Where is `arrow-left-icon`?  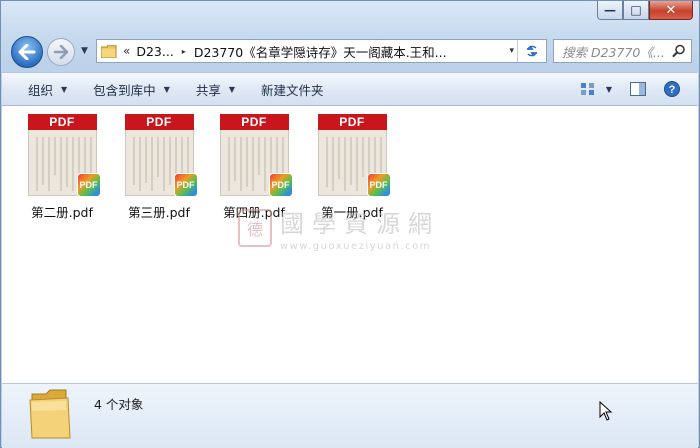 arrow-left-icon is located at coordinates (27, 52).